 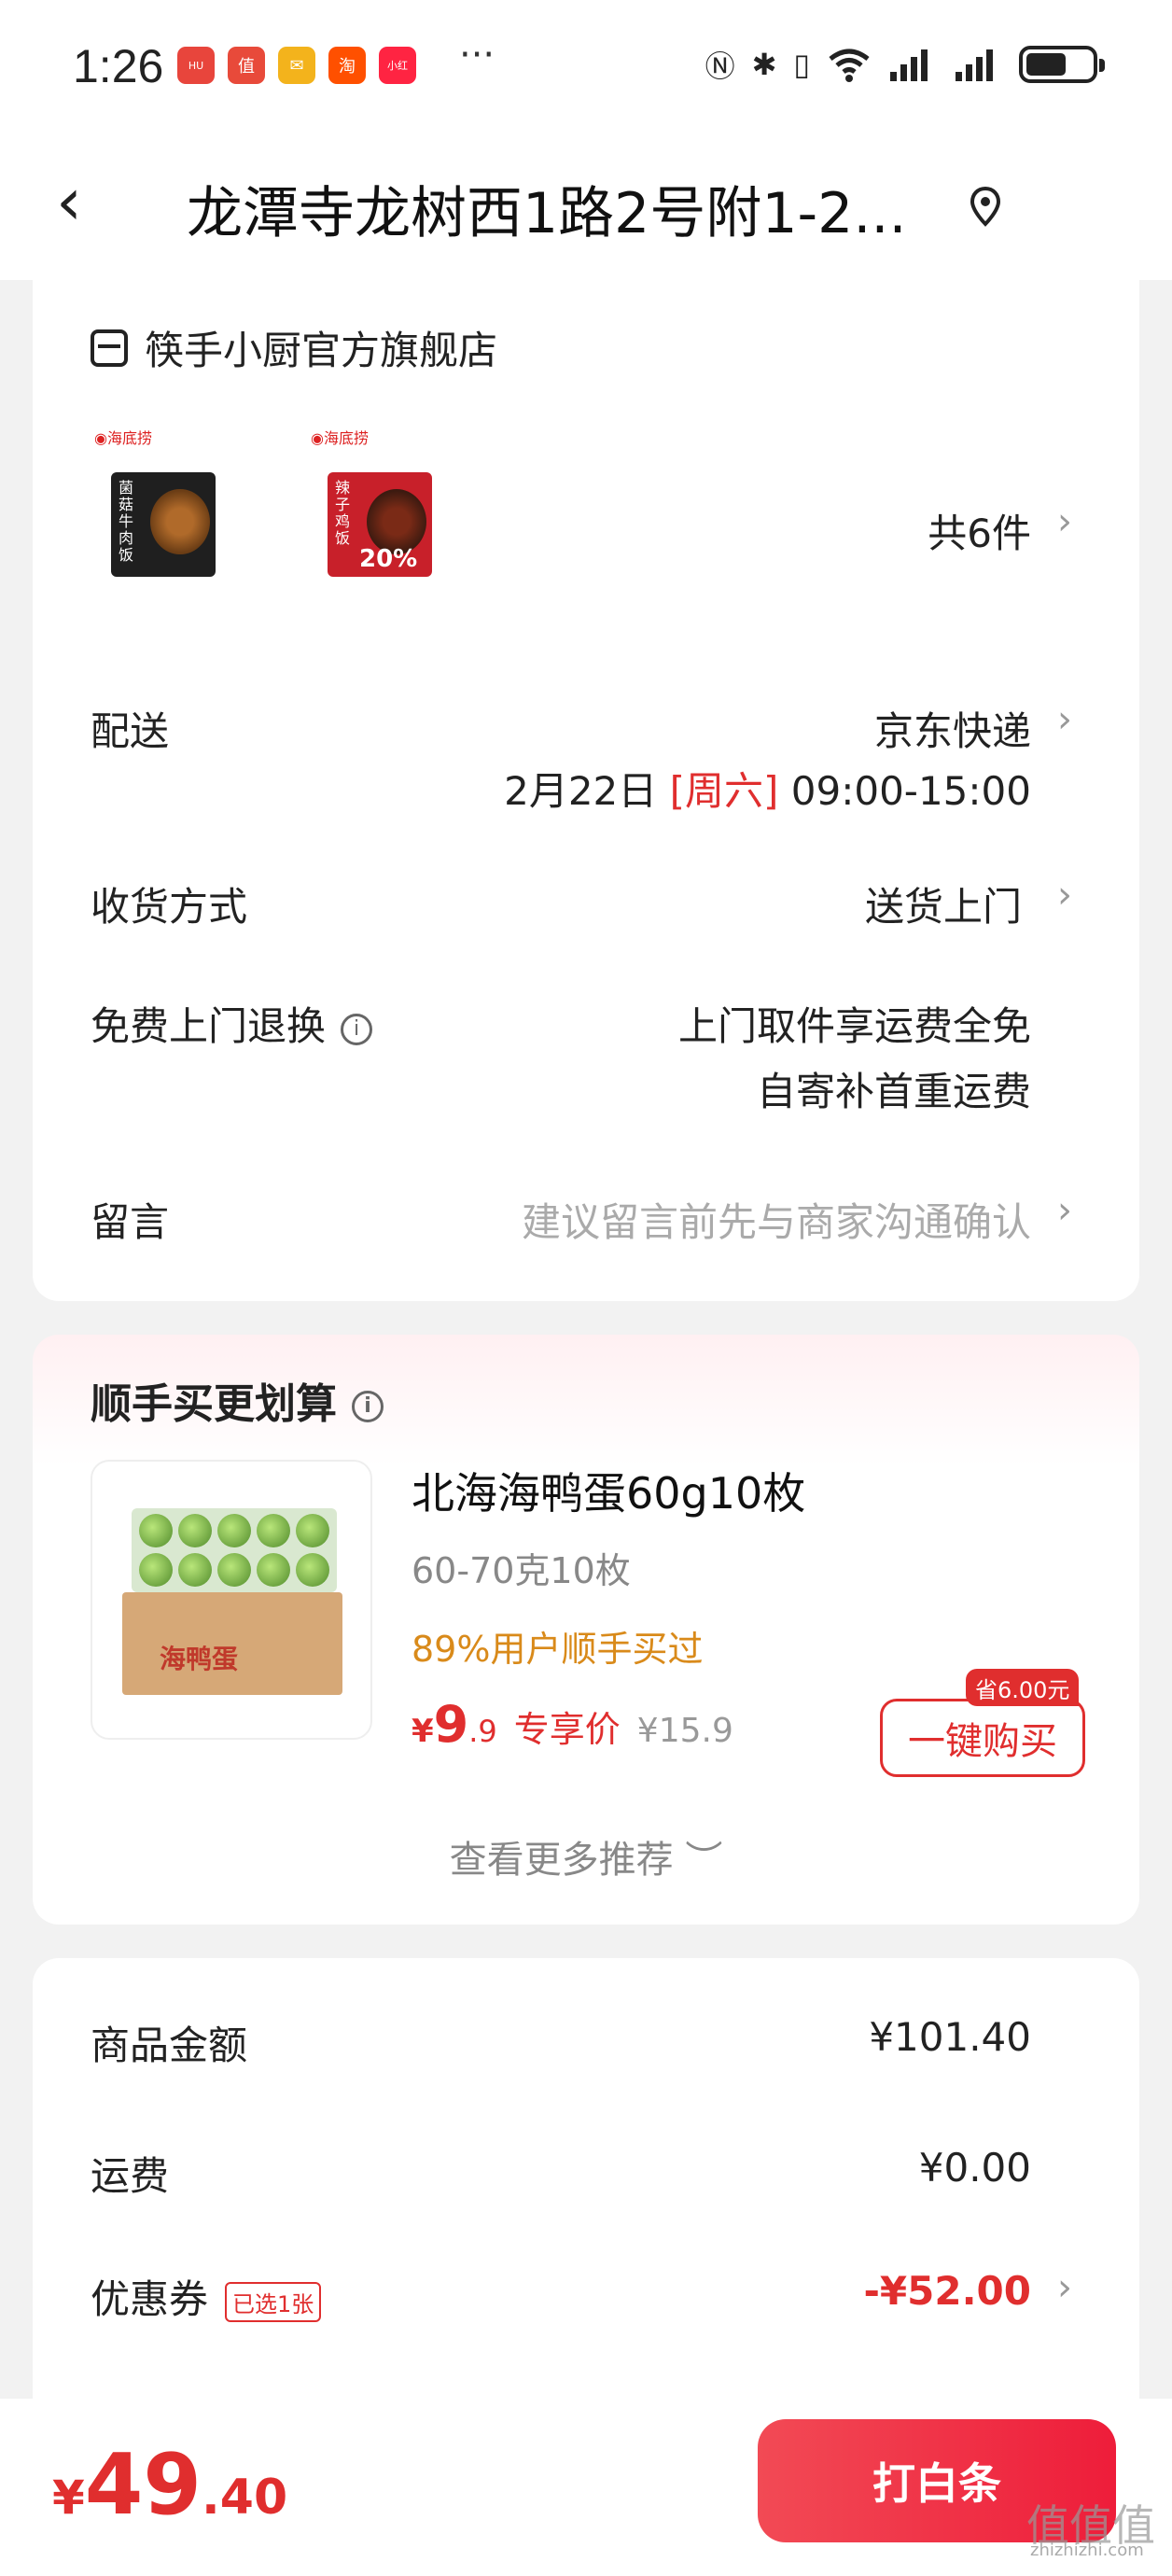 I want to click on shop-name: 筷手小厨官方旗舰店, so click(x=321, y=350).